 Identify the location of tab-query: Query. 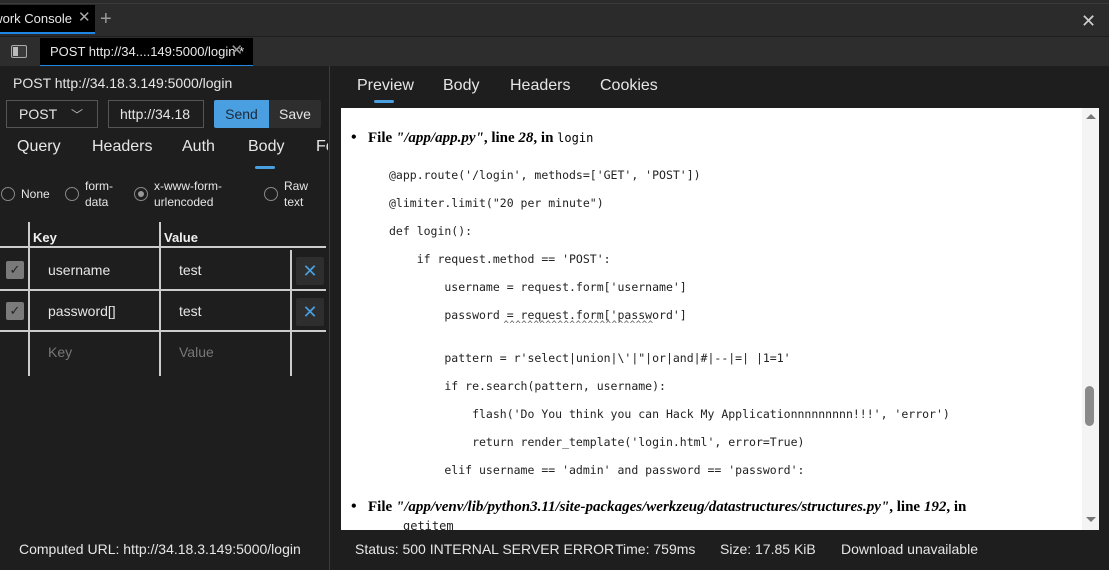
(39, 147).